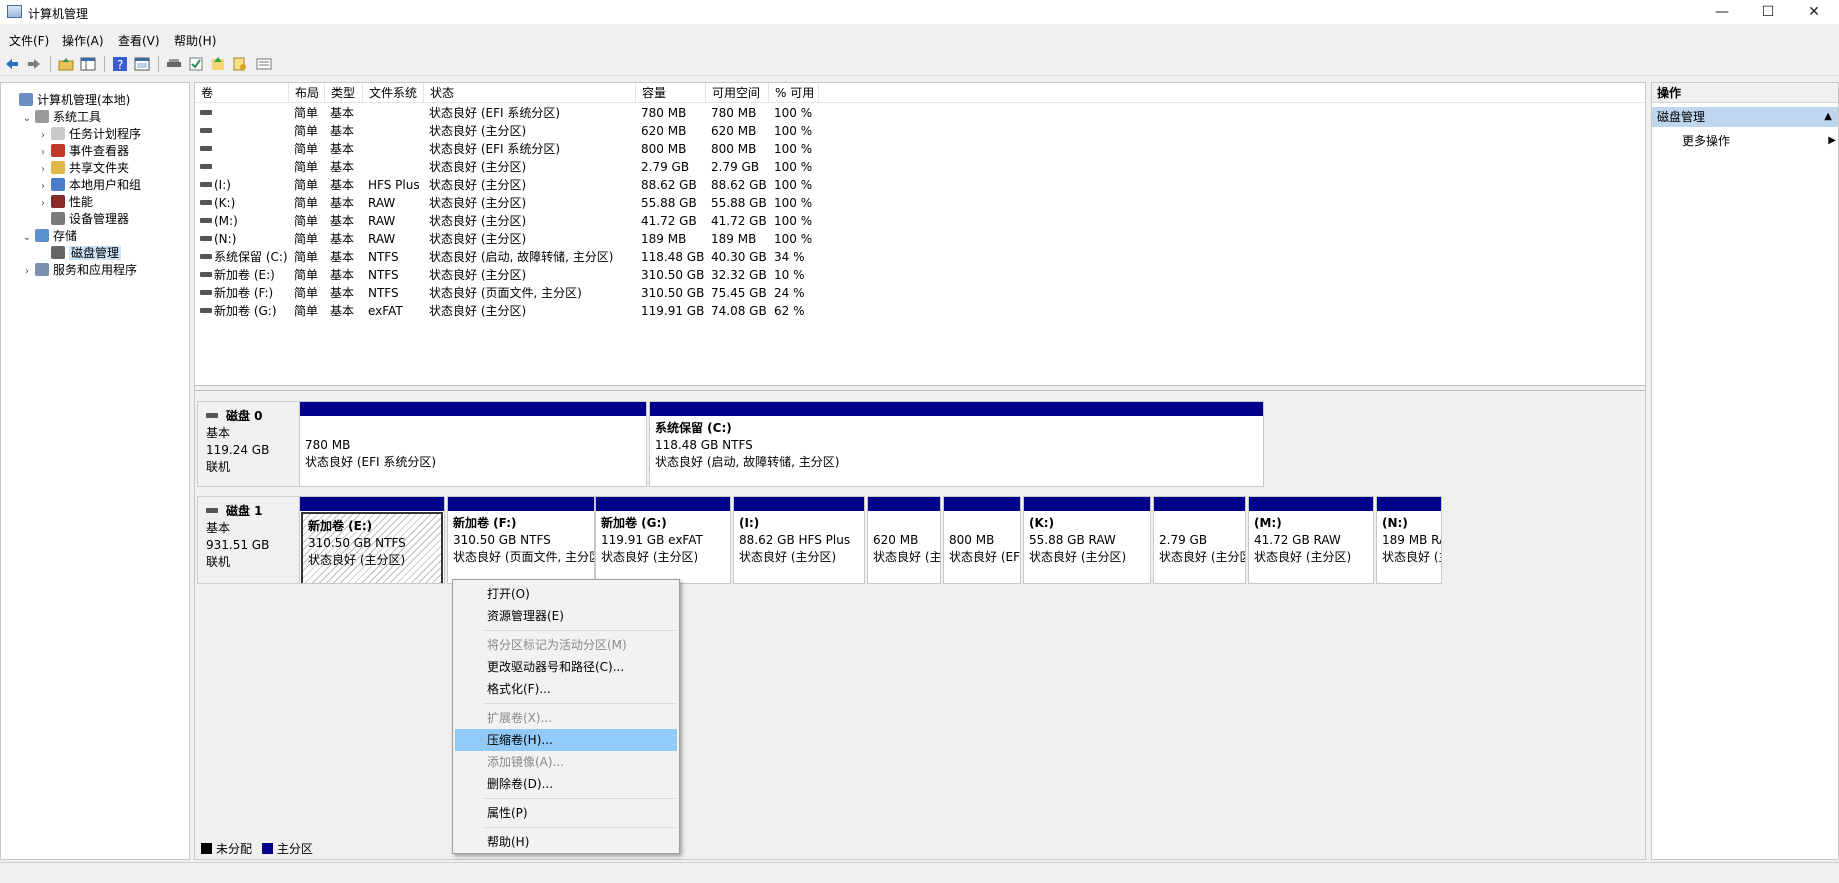 This screenshot has height=883, width=1839. Describe the element at coordinates (734, 239) in the screenshot. I see `table-cell: 189 MB` at that location.